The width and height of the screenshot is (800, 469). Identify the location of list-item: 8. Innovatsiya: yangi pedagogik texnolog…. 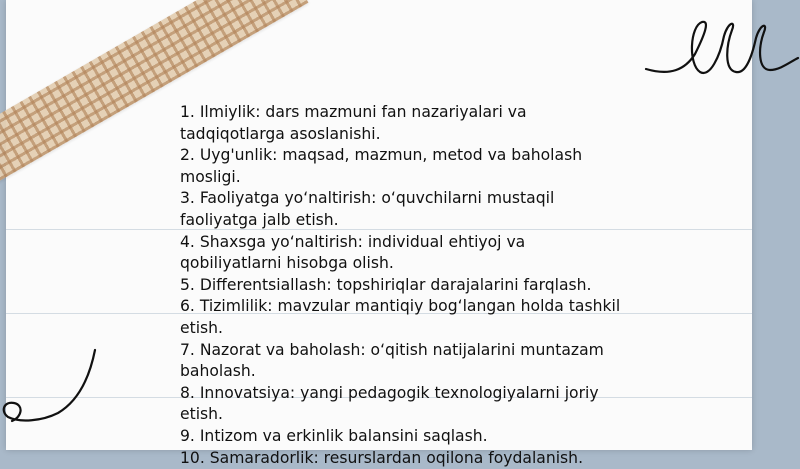
(405, 404).